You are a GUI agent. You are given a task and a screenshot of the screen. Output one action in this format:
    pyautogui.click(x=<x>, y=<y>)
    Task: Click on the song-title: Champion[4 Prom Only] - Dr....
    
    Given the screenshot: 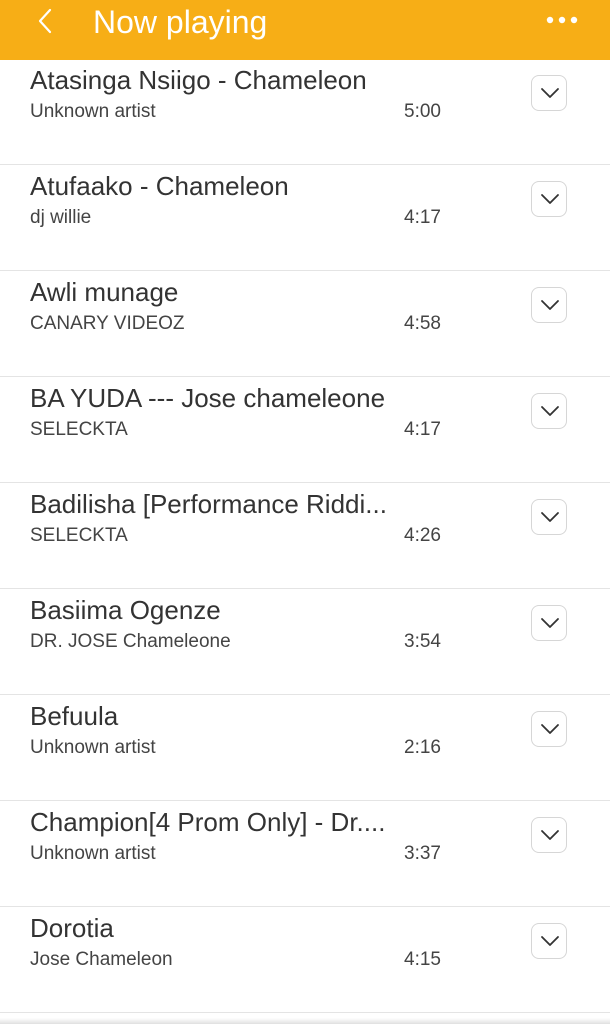 What is the action you would take?
    pyautogui.click(x=208, y=822)
    